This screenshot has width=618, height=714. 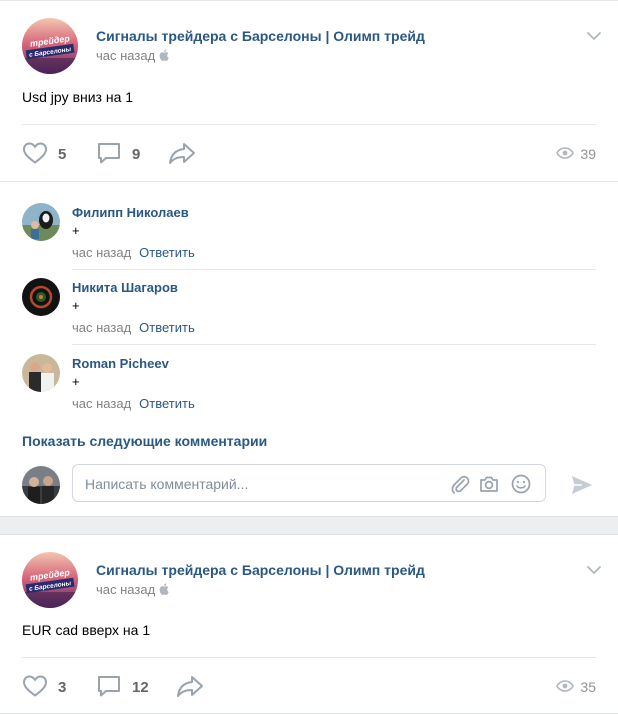 What do you see at coordinates (86, 630) in the screenshot?
I see `post-text: EUR cad вверх на 1` at bounding box center [86, 630].